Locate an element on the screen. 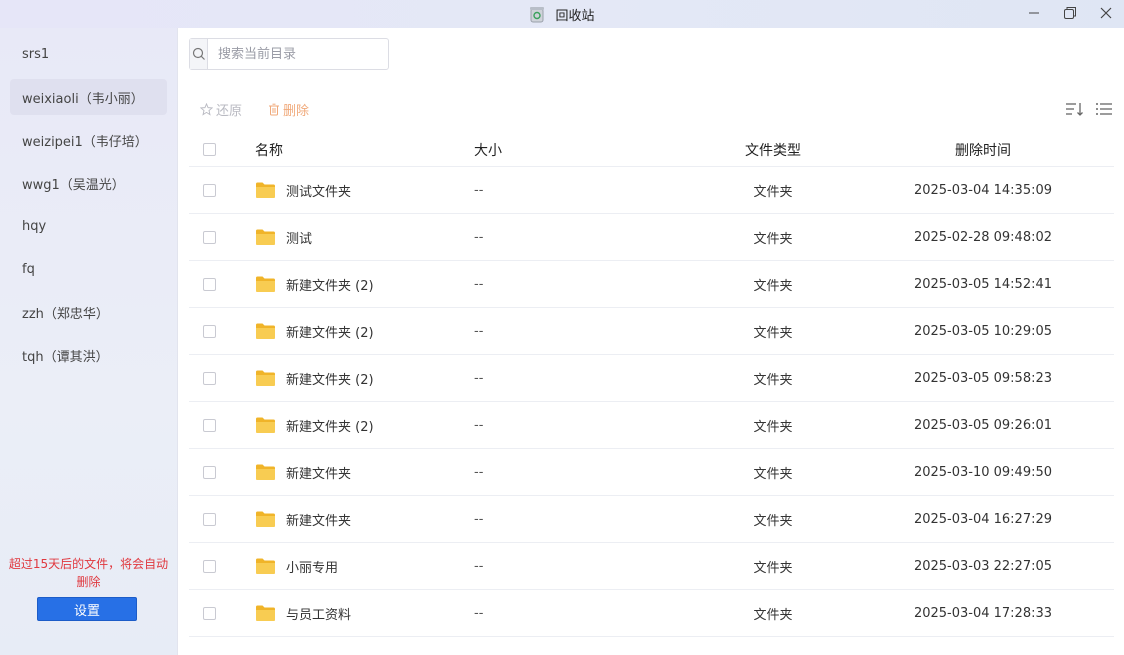 The height and width of the screenshot is (655, 1124). table-row: 新建文件夹 (2) -- 文件夹 2025-03-05 14:52:41 is located at coordinates (651, 284).